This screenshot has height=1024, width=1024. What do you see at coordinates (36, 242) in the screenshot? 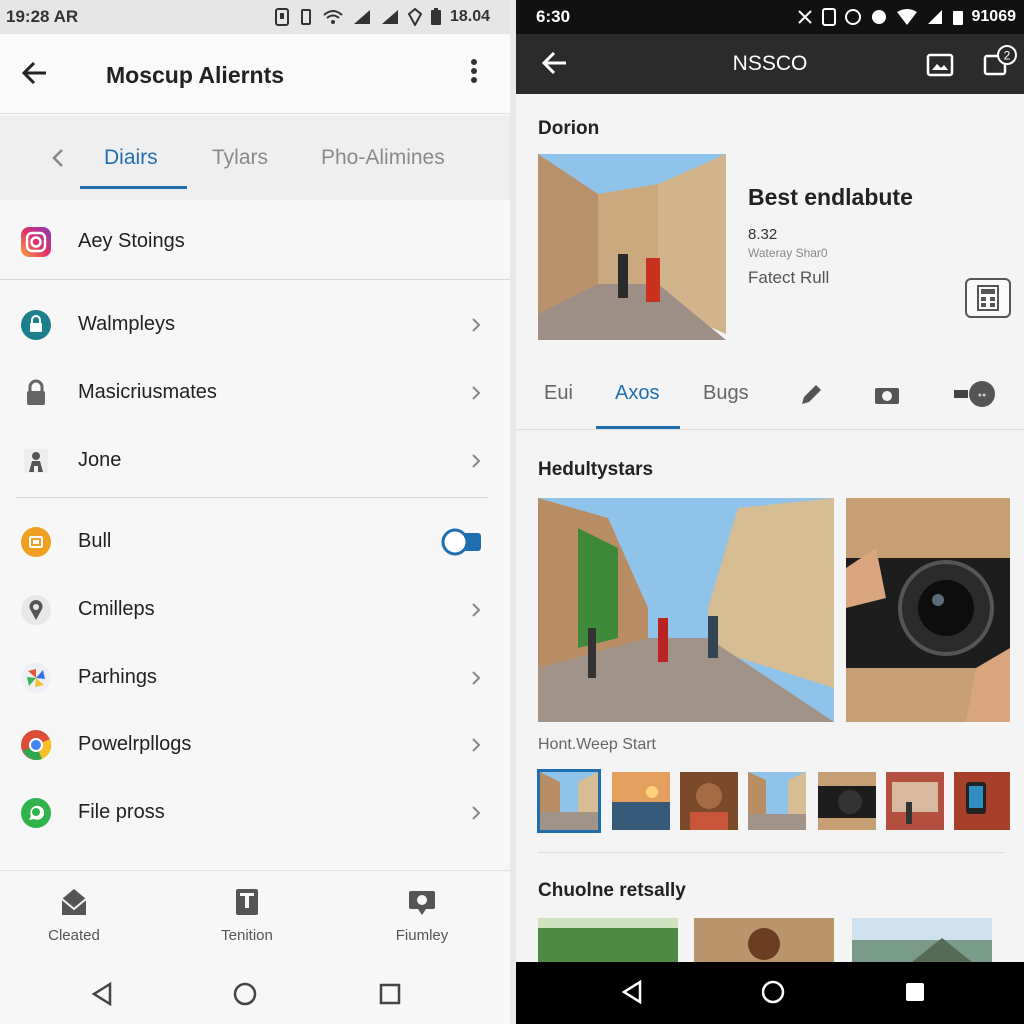
I see `instagram-icon` at bounding box center [36, 242].